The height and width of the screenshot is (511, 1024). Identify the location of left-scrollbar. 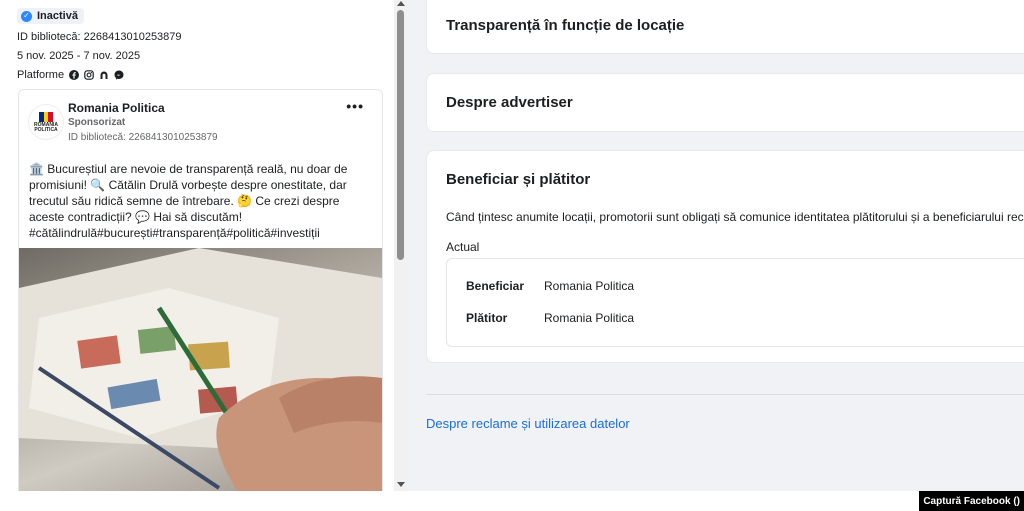
(400, 245).